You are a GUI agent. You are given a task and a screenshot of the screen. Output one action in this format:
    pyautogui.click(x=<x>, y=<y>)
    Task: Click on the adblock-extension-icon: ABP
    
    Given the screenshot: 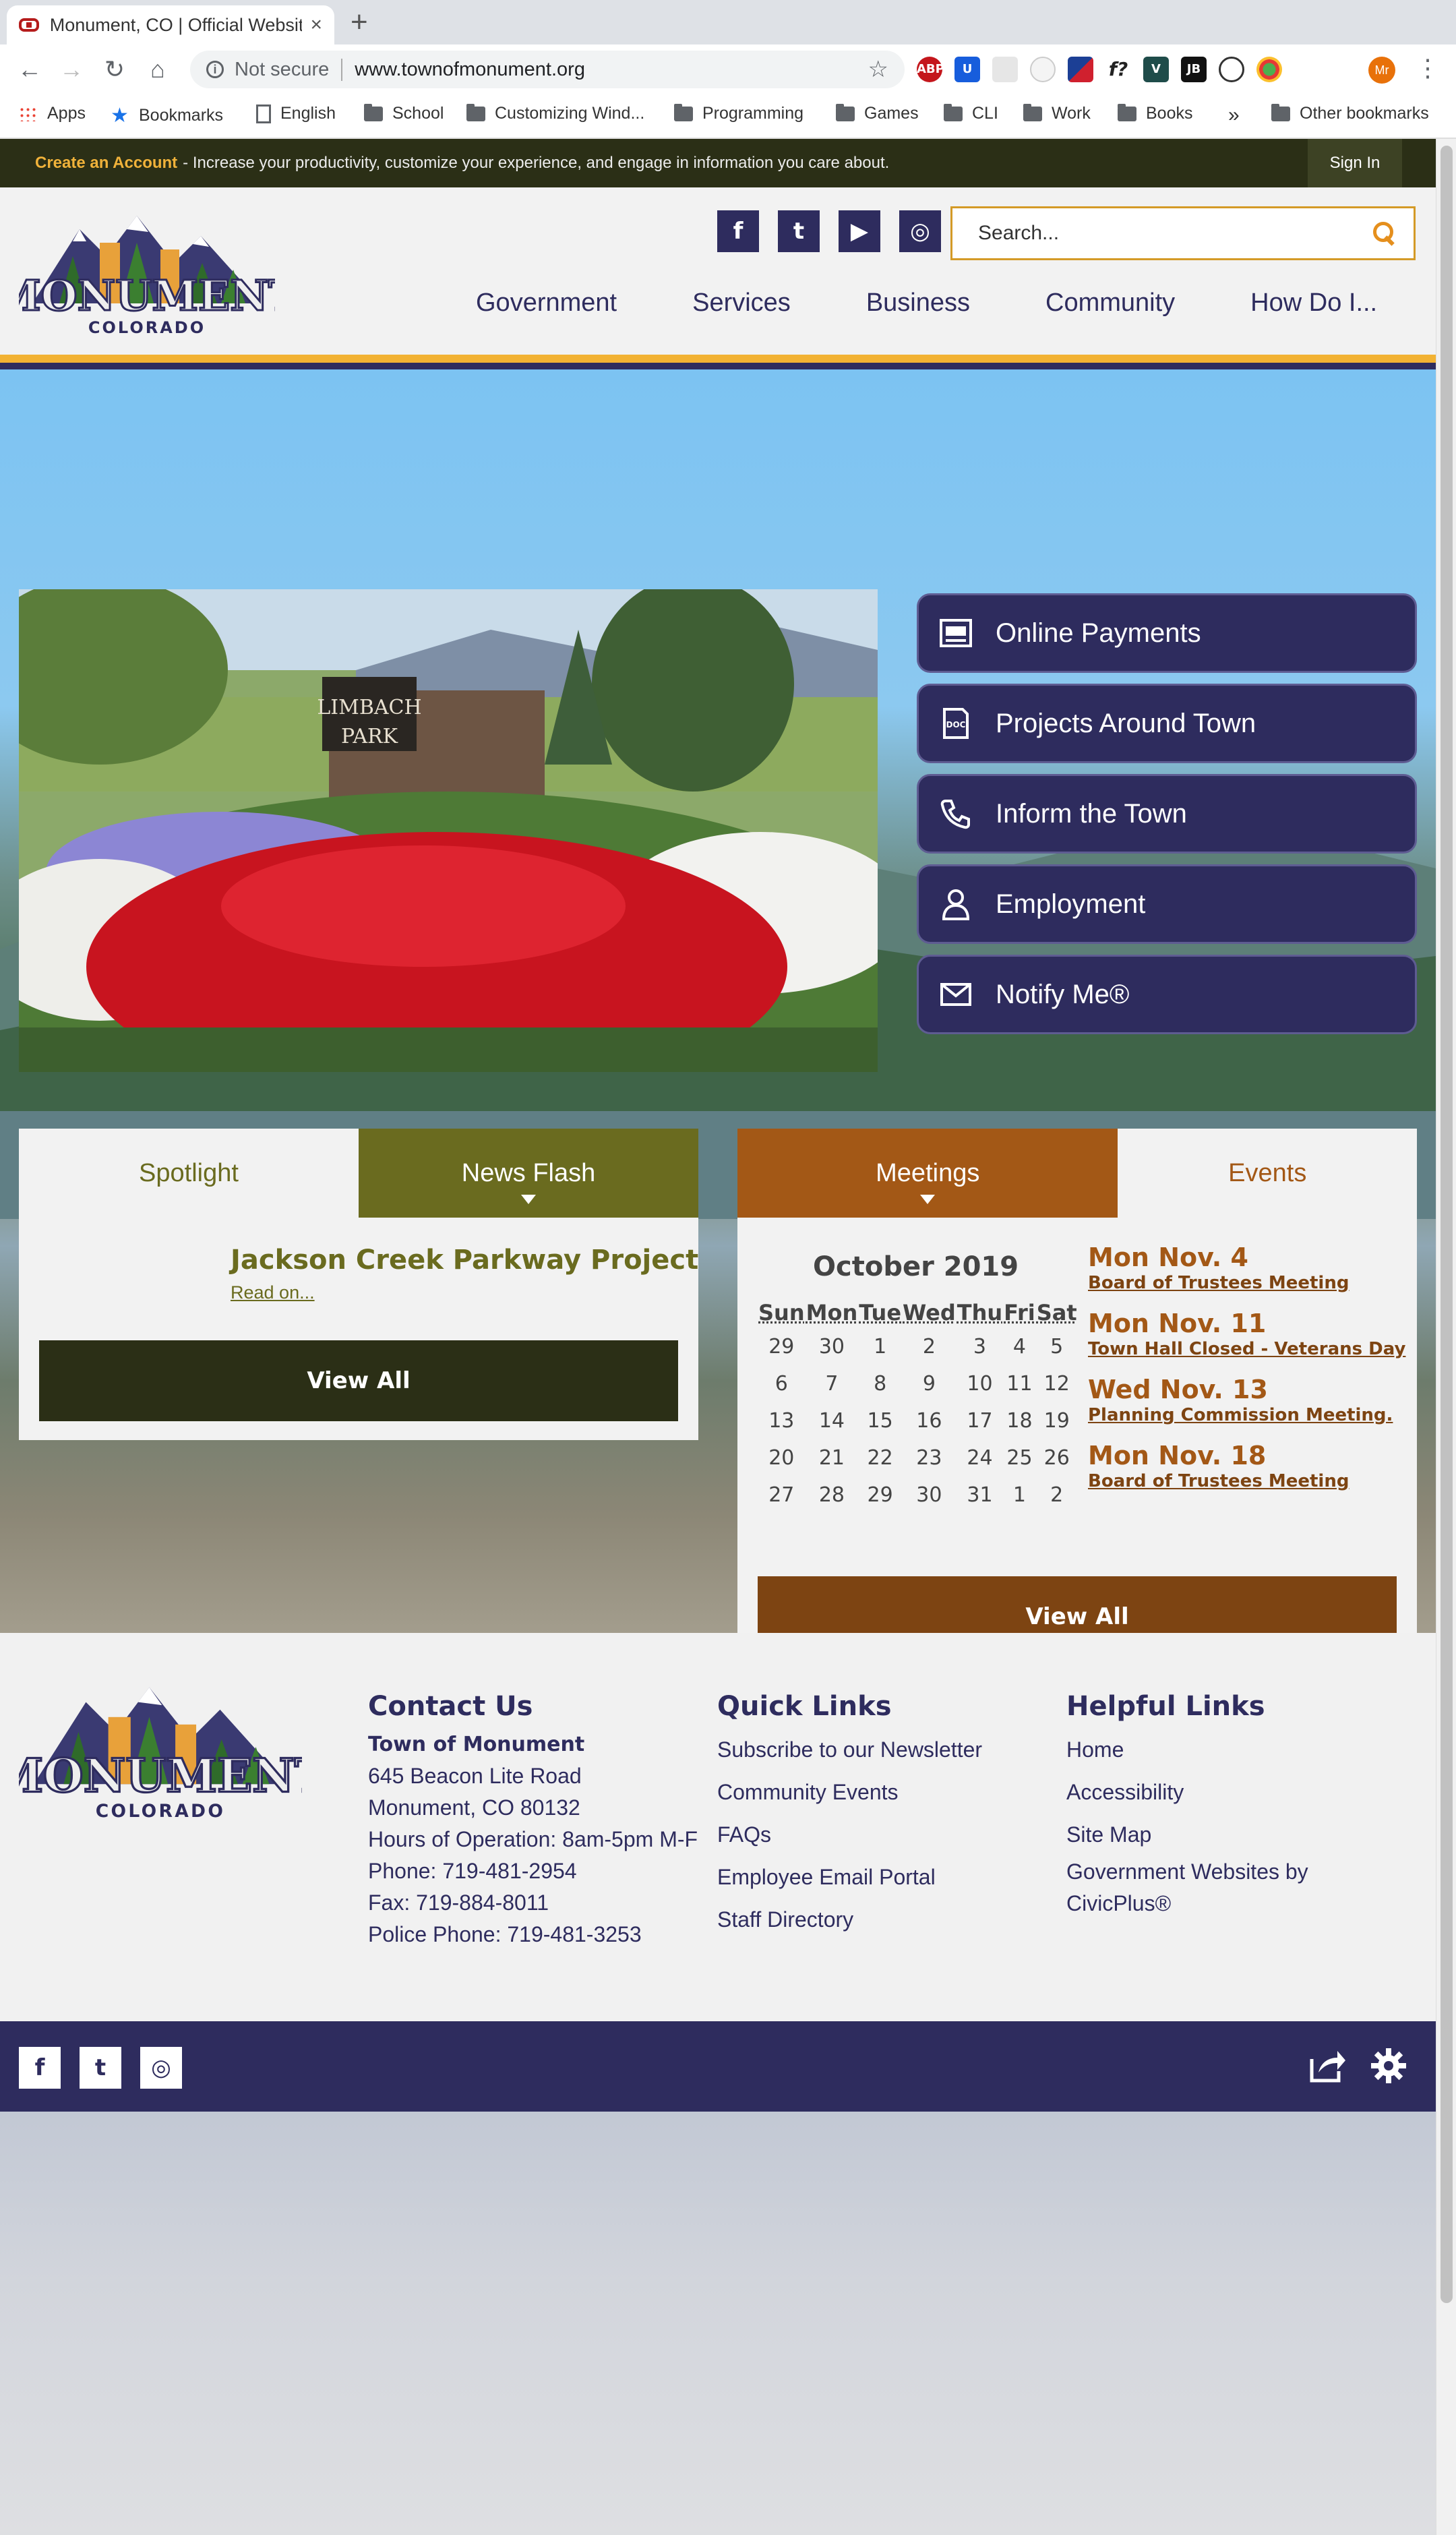 What is the action you would take?
    pyautogui.click(x=931, y=69)
    